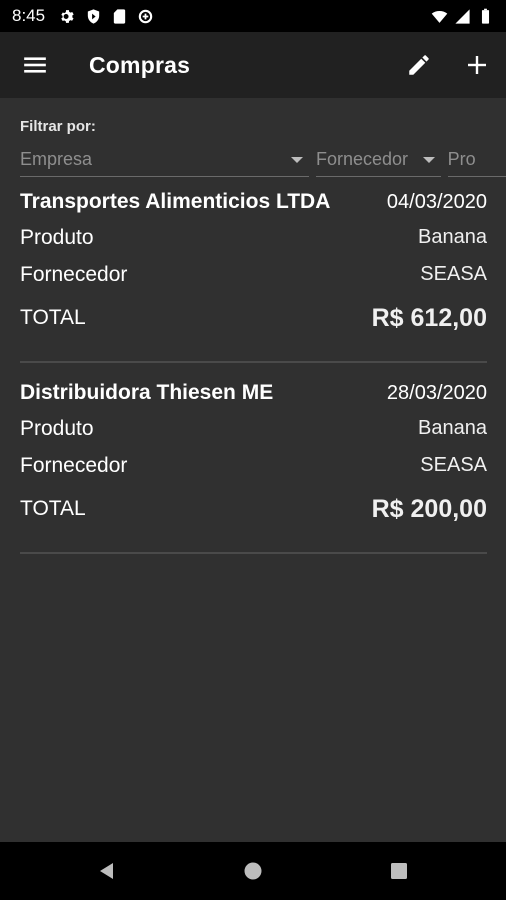 The width and height of the screenshot is (506, 900). I want to click on pencil-icon, so click(419, 65).